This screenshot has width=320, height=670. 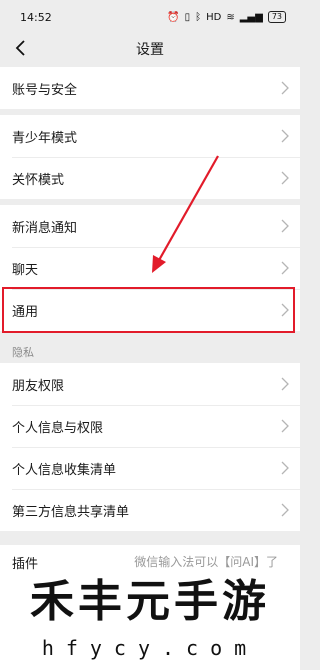 What do you see at coordinates (150, 268) in the screenshot?
I see `settings-item-chat: 聊天` at bounding box center [150, 268].